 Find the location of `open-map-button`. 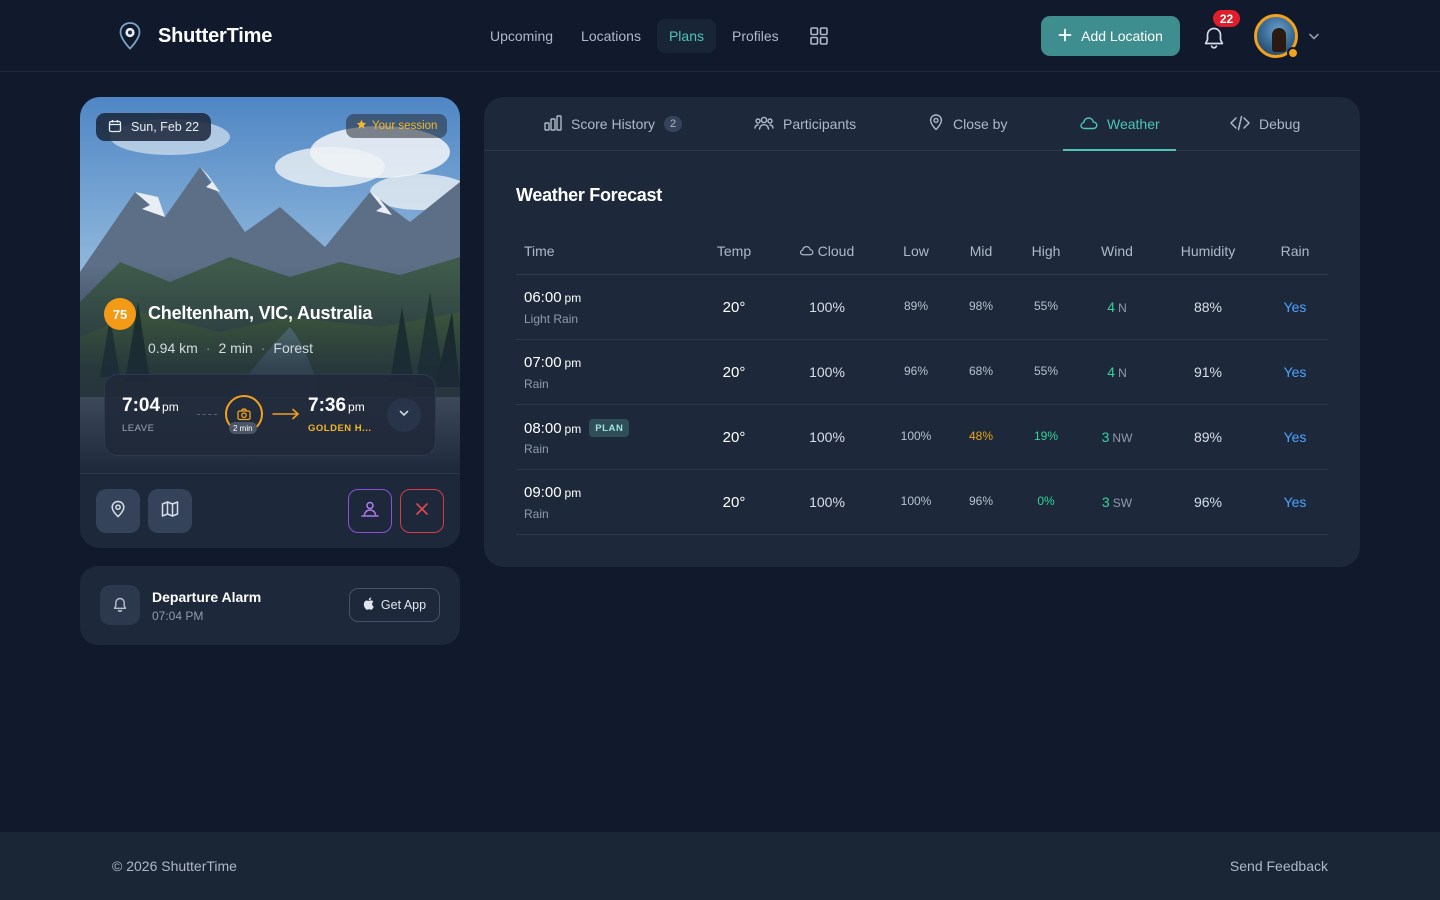

open-map-button is located at coordinates (170, 511).